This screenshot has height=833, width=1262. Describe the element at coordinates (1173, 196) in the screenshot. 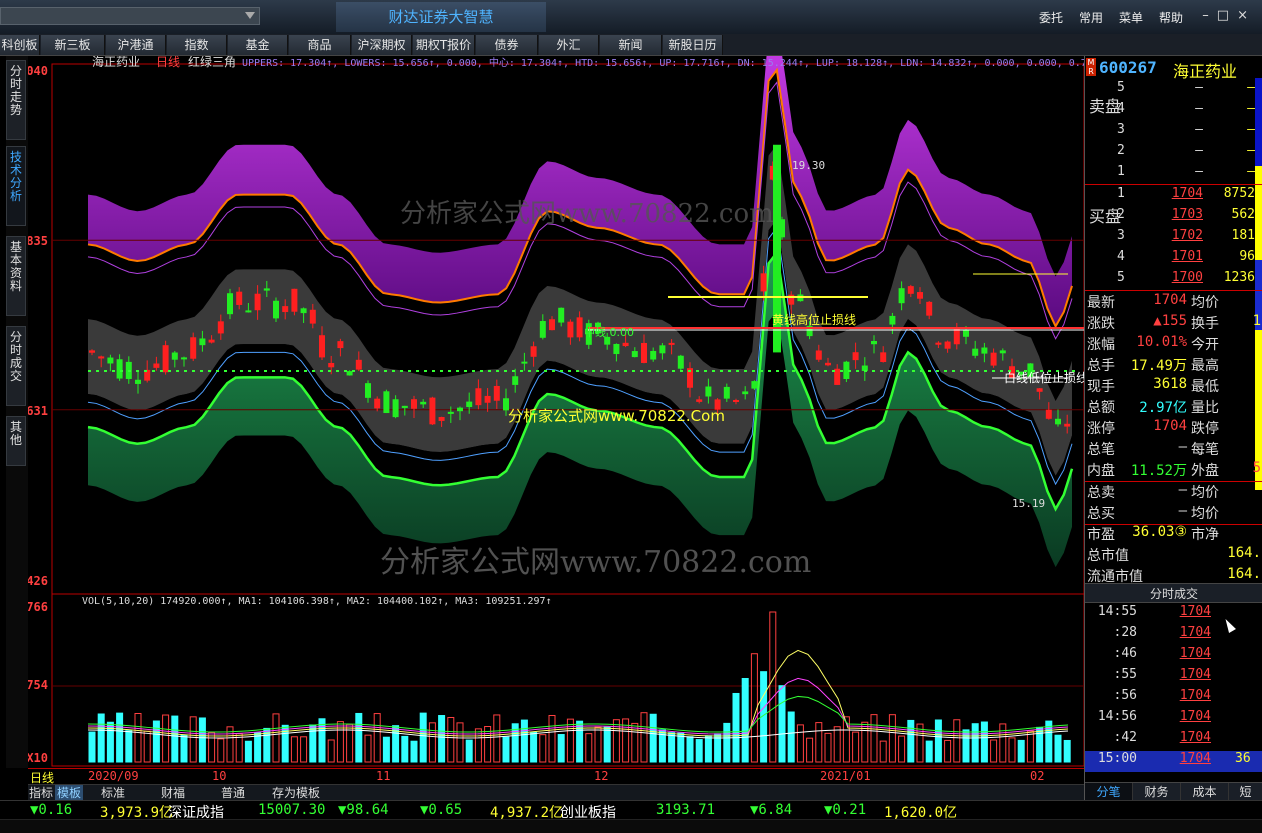

I see `bid-row: 1 1704 8752` at that location.